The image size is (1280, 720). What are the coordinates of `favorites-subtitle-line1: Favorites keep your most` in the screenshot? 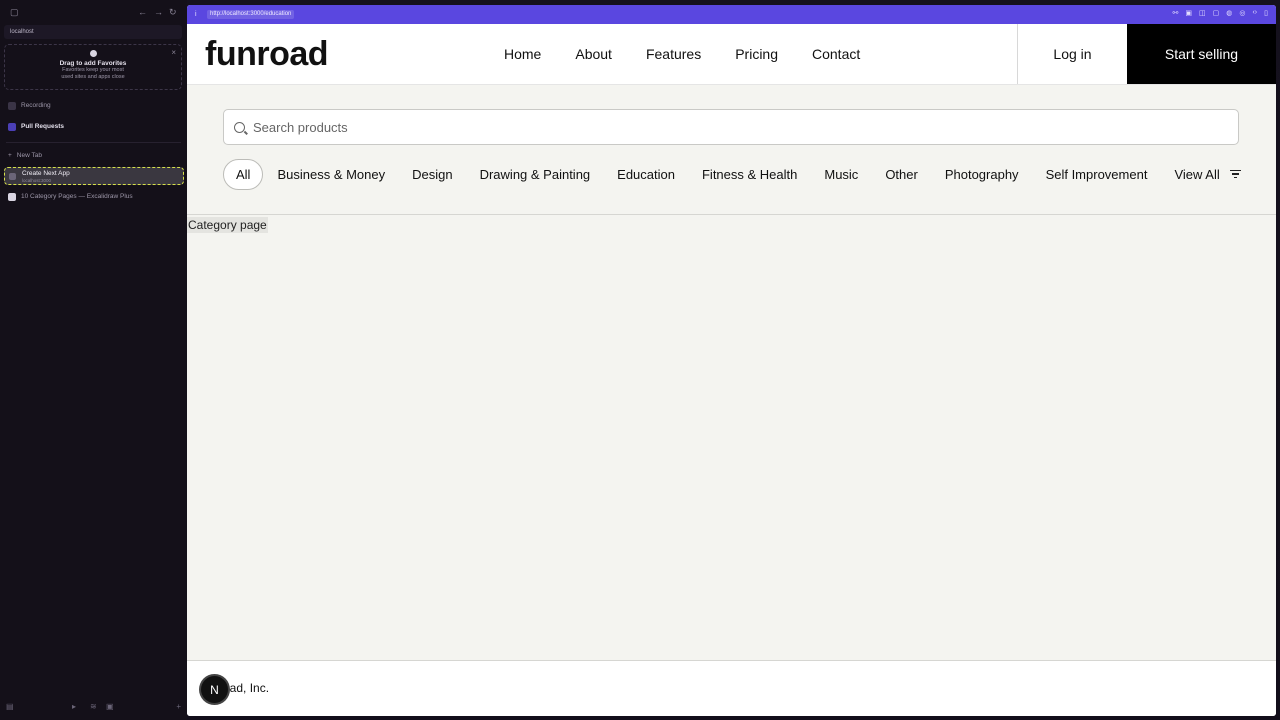 It's located at (93, 70).